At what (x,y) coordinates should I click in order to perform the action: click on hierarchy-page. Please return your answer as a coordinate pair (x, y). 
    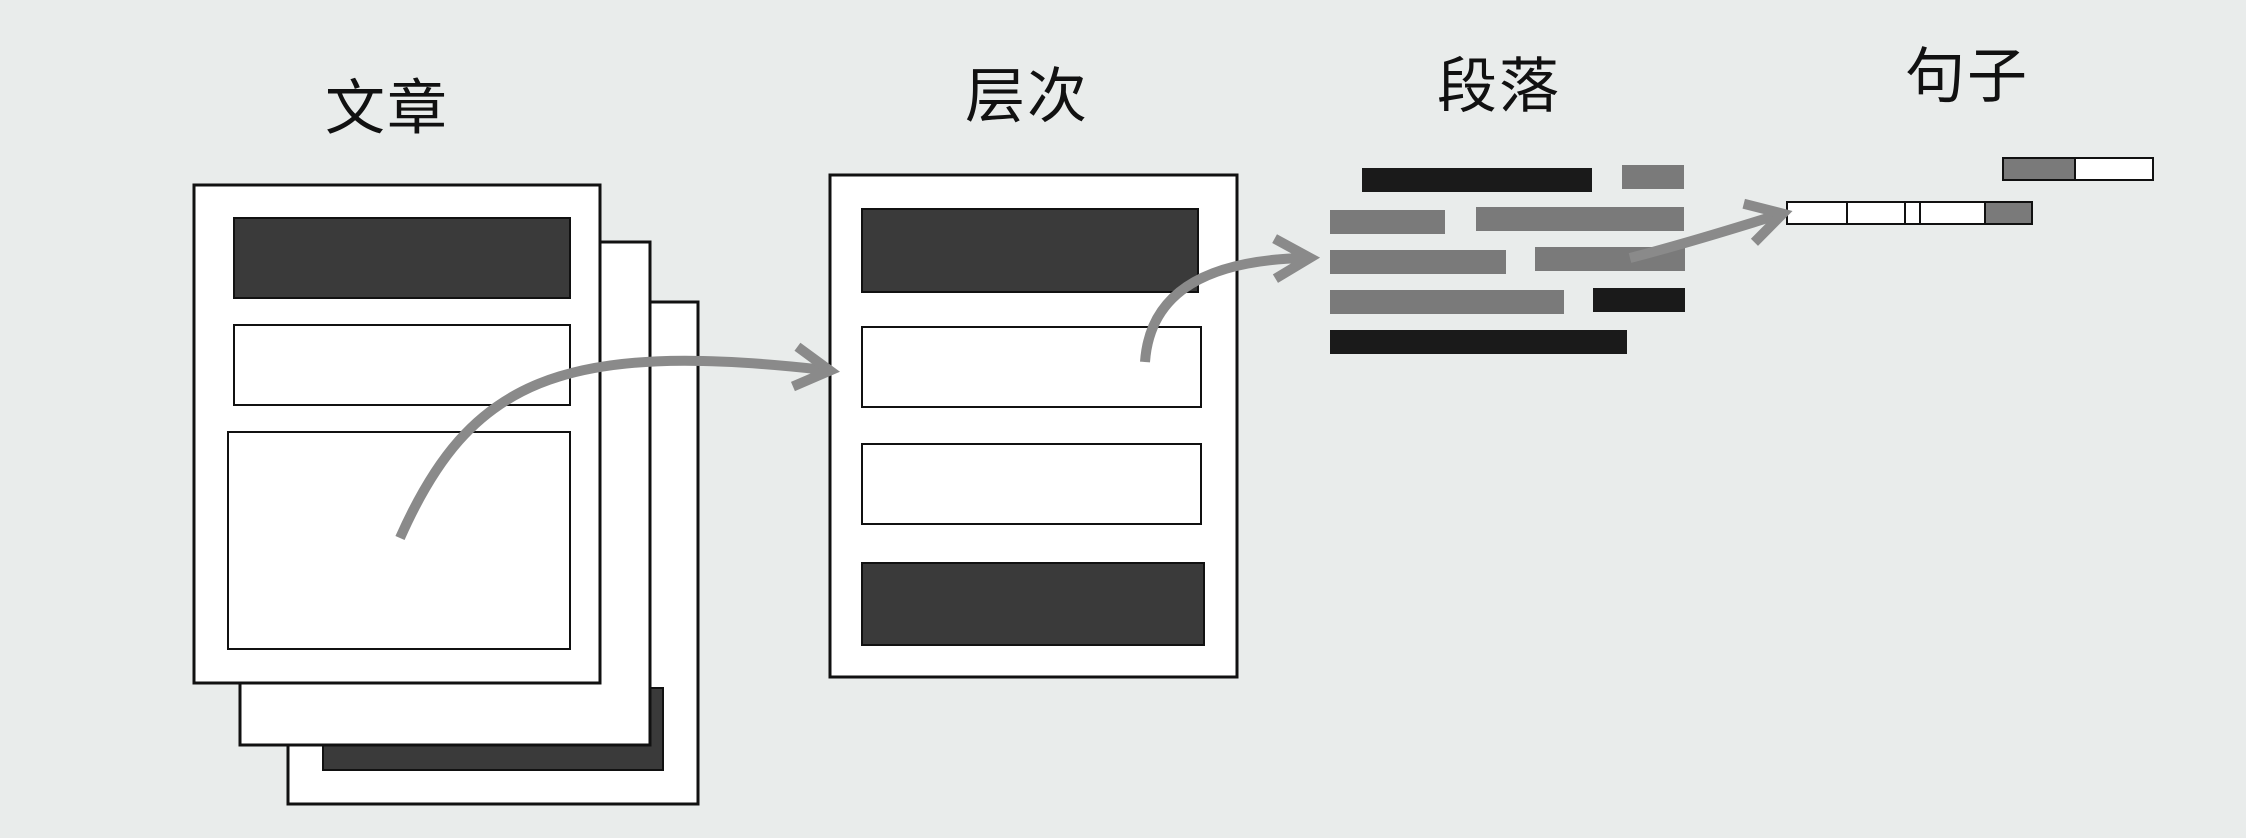
    Looking at the image, I should click on (1033, 426).